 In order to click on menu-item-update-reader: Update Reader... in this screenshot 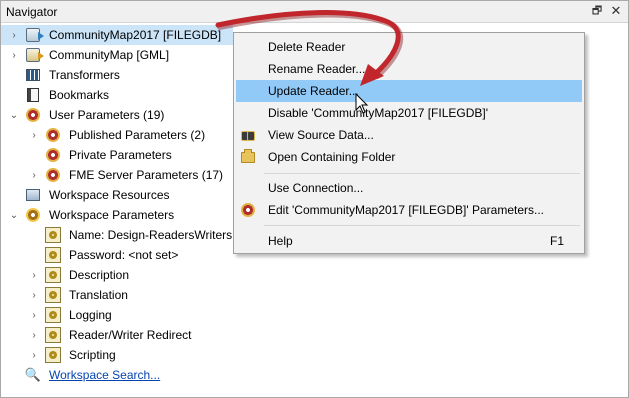, I will do `click(409, 91)`.